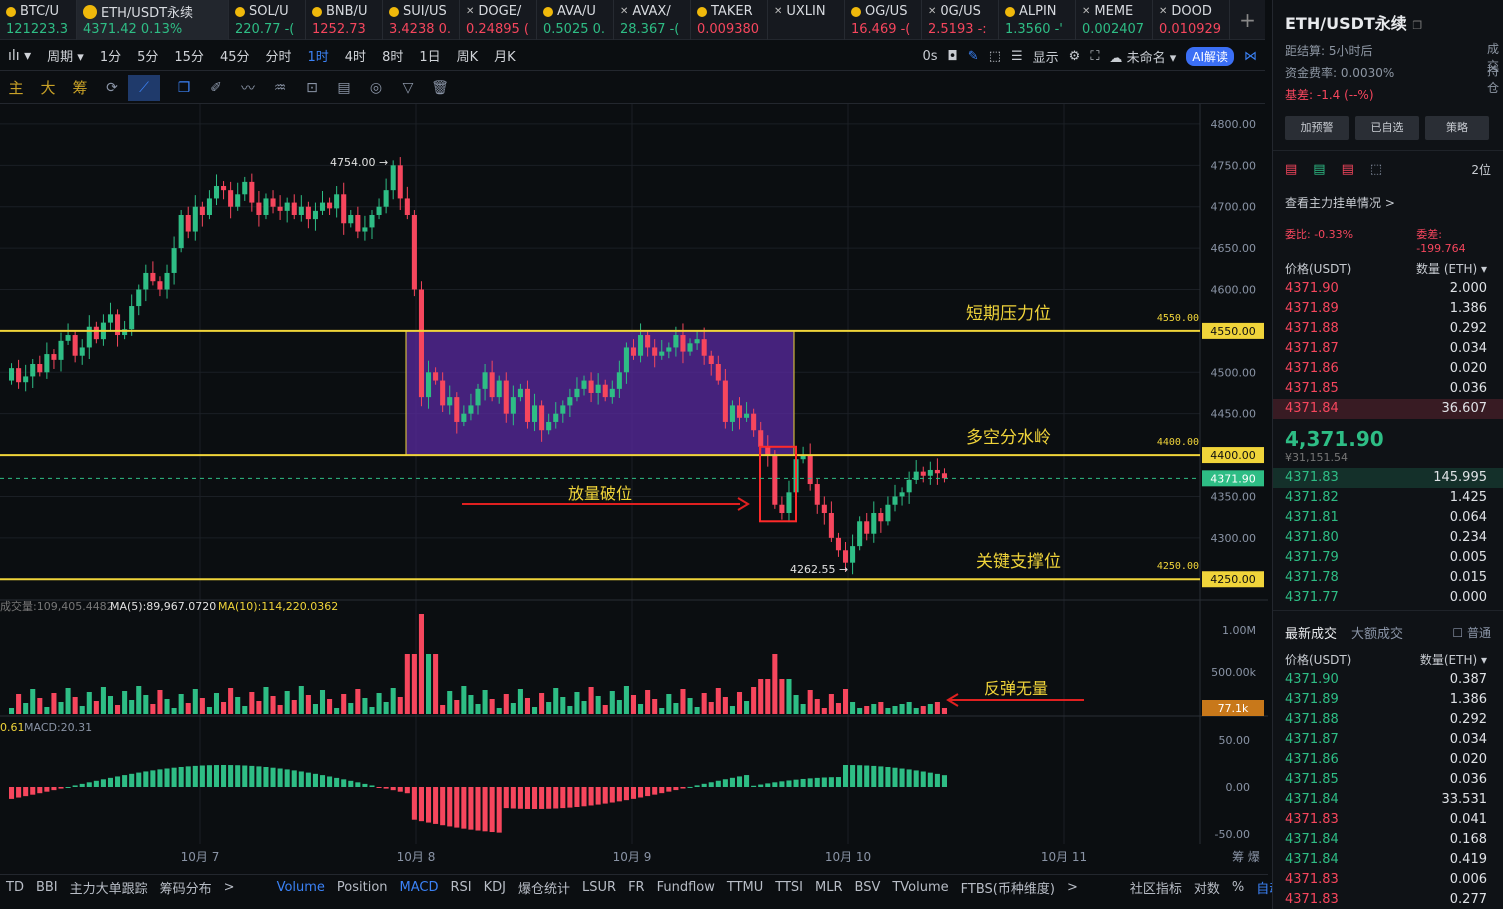  What do you see at coordinates (1037, 20) in the screenshot?
I see `ticker-tab: ALPIN 1.3560 -'` at bounding box center [1037, 20].